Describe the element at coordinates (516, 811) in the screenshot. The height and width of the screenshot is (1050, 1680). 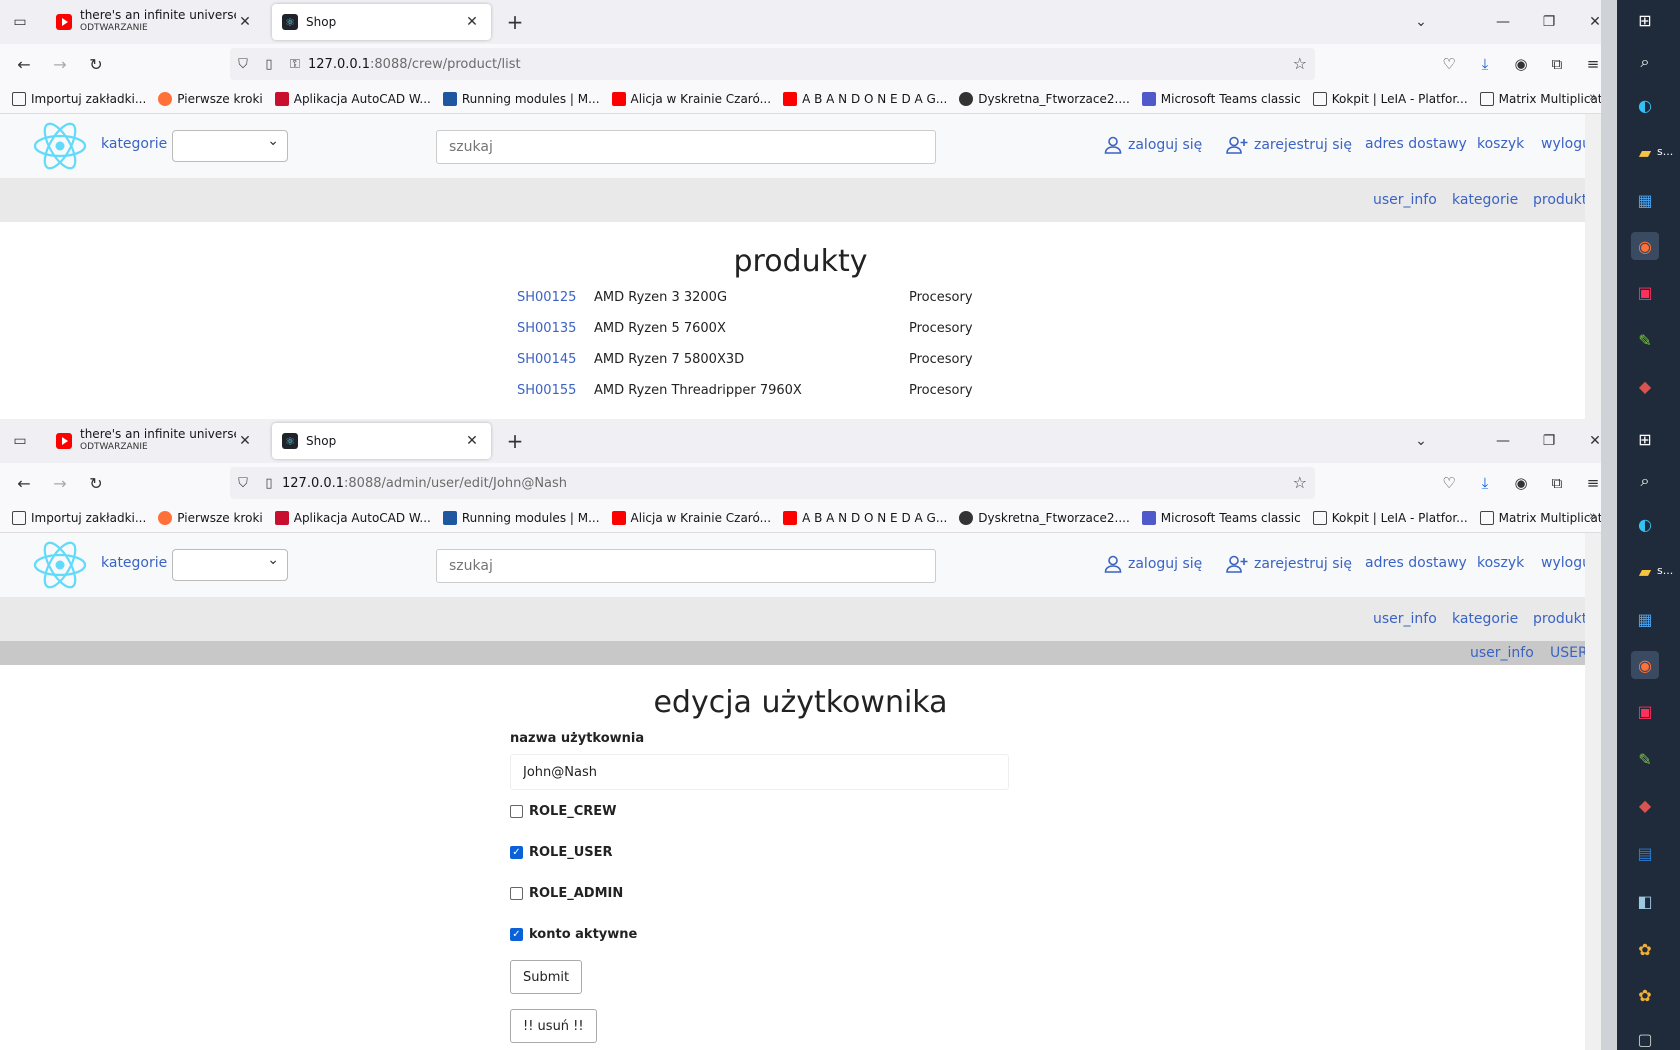
I see `role-crew-checkbox` at that location.